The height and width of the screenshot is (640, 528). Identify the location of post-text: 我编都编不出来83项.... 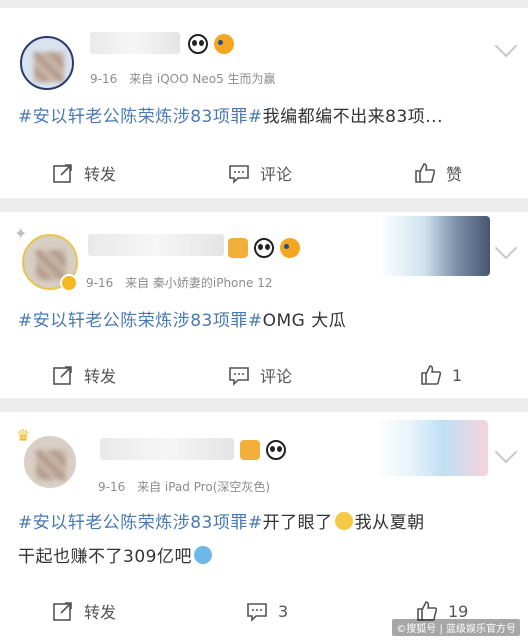
(352, 117).